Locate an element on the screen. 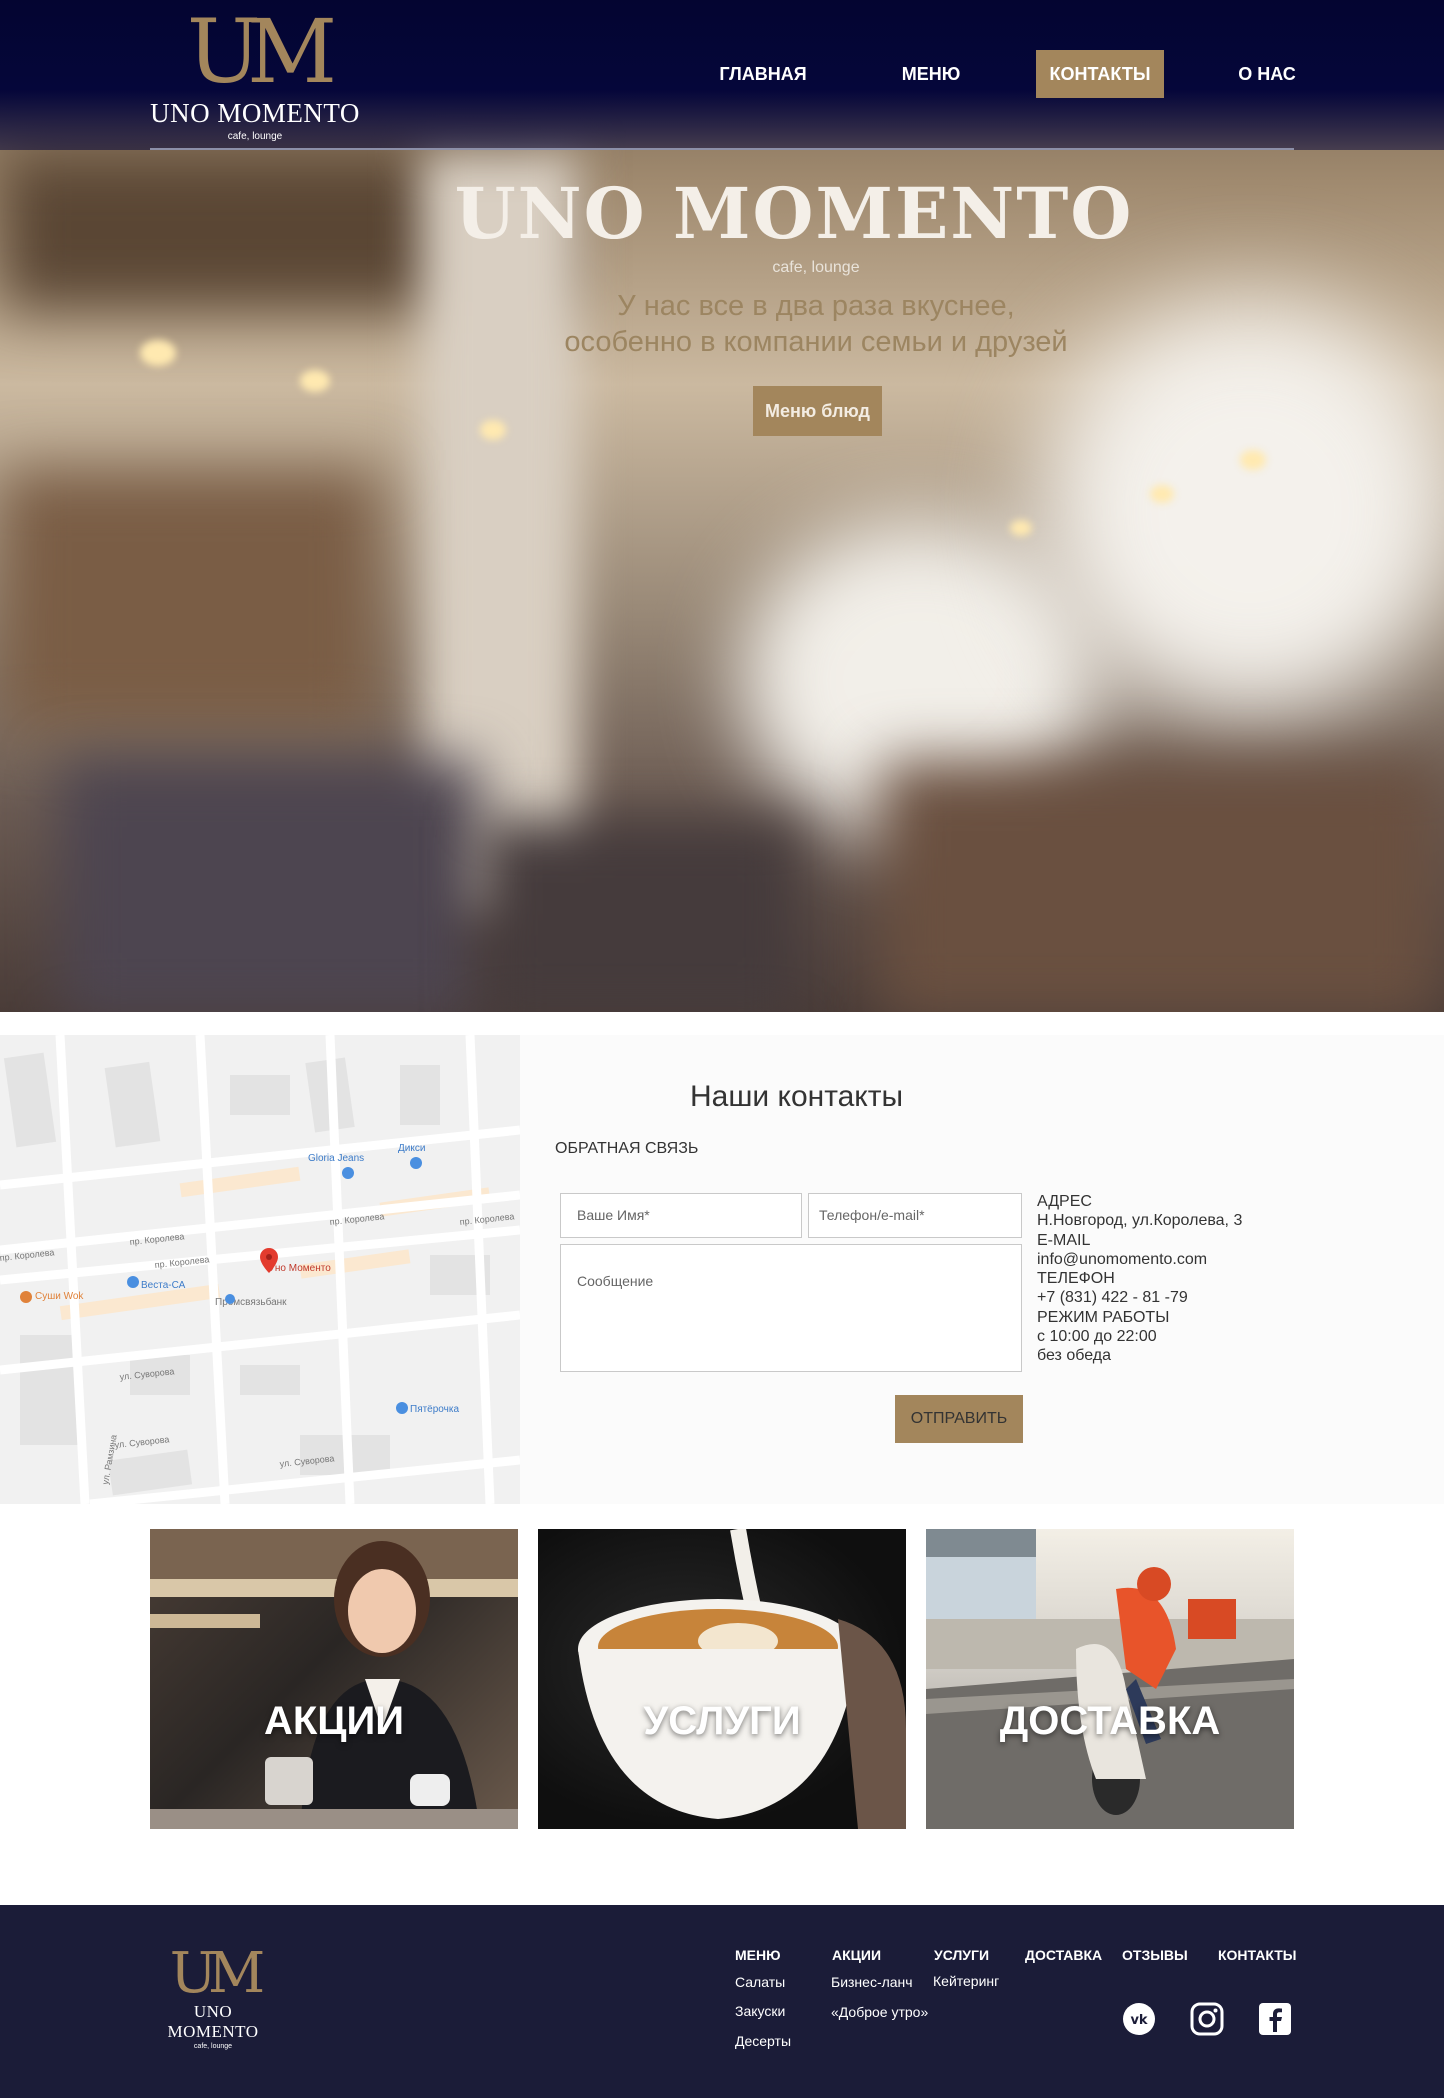 The height and width of the screenshot is (2098, 1444). footer-link-good-morning: «Доброе утро» is located at coordinates (879, 2012).